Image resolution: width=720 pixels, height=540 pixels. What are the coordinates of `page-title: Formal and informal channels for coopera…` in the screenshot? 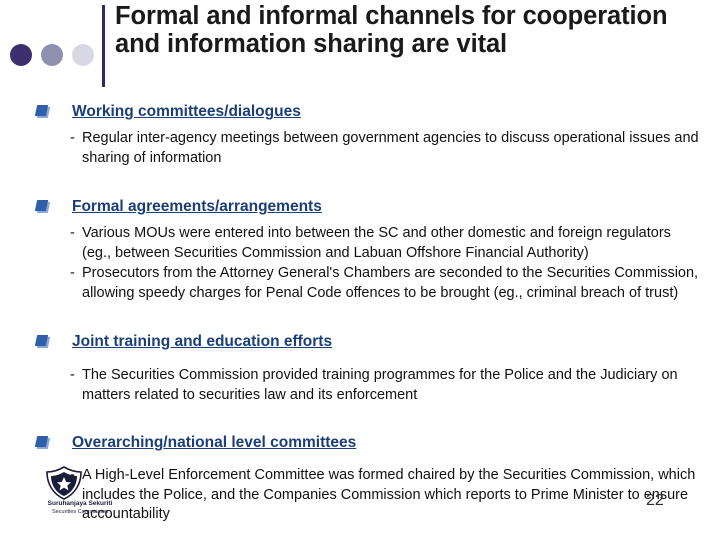 It's located at (391, 30).